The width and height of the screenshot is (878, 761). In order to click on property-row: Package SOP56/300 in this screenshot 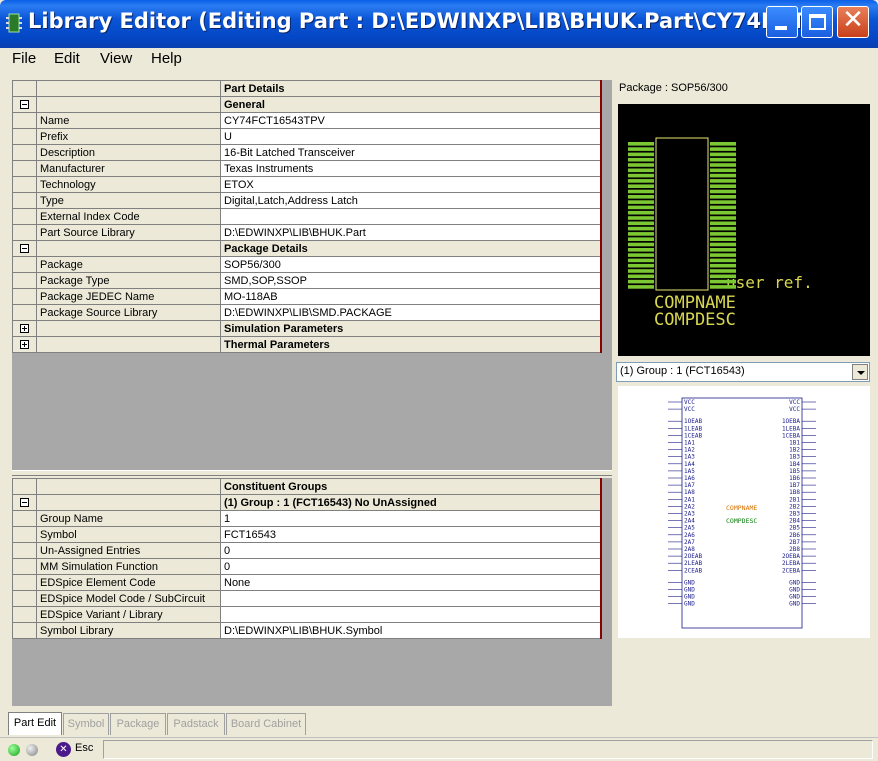, I will do `click(307, 264)`.